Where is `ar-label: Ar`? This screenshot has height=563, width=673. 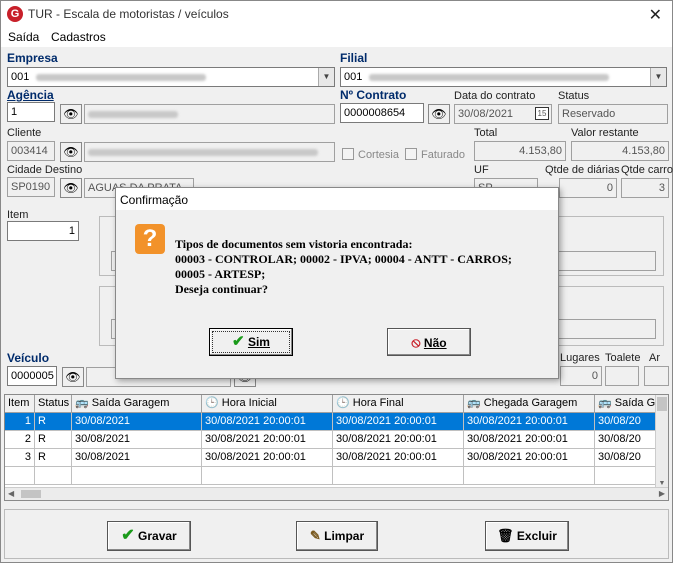
ar-label: Ar is located at coordinates (654, 358).